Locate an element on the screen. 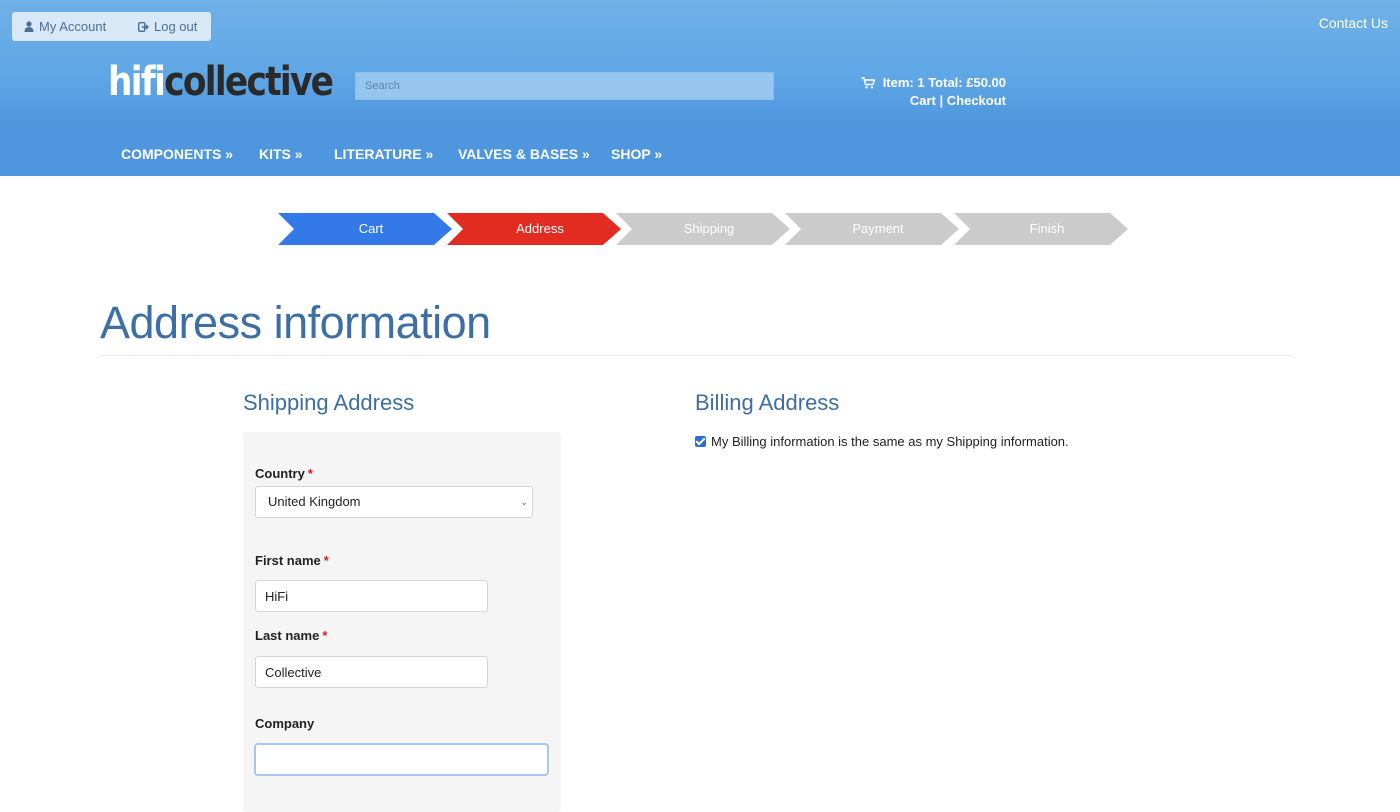  checkout-steps: Cart Address Shipping Payment Finish is located at coordinates (703, 229).